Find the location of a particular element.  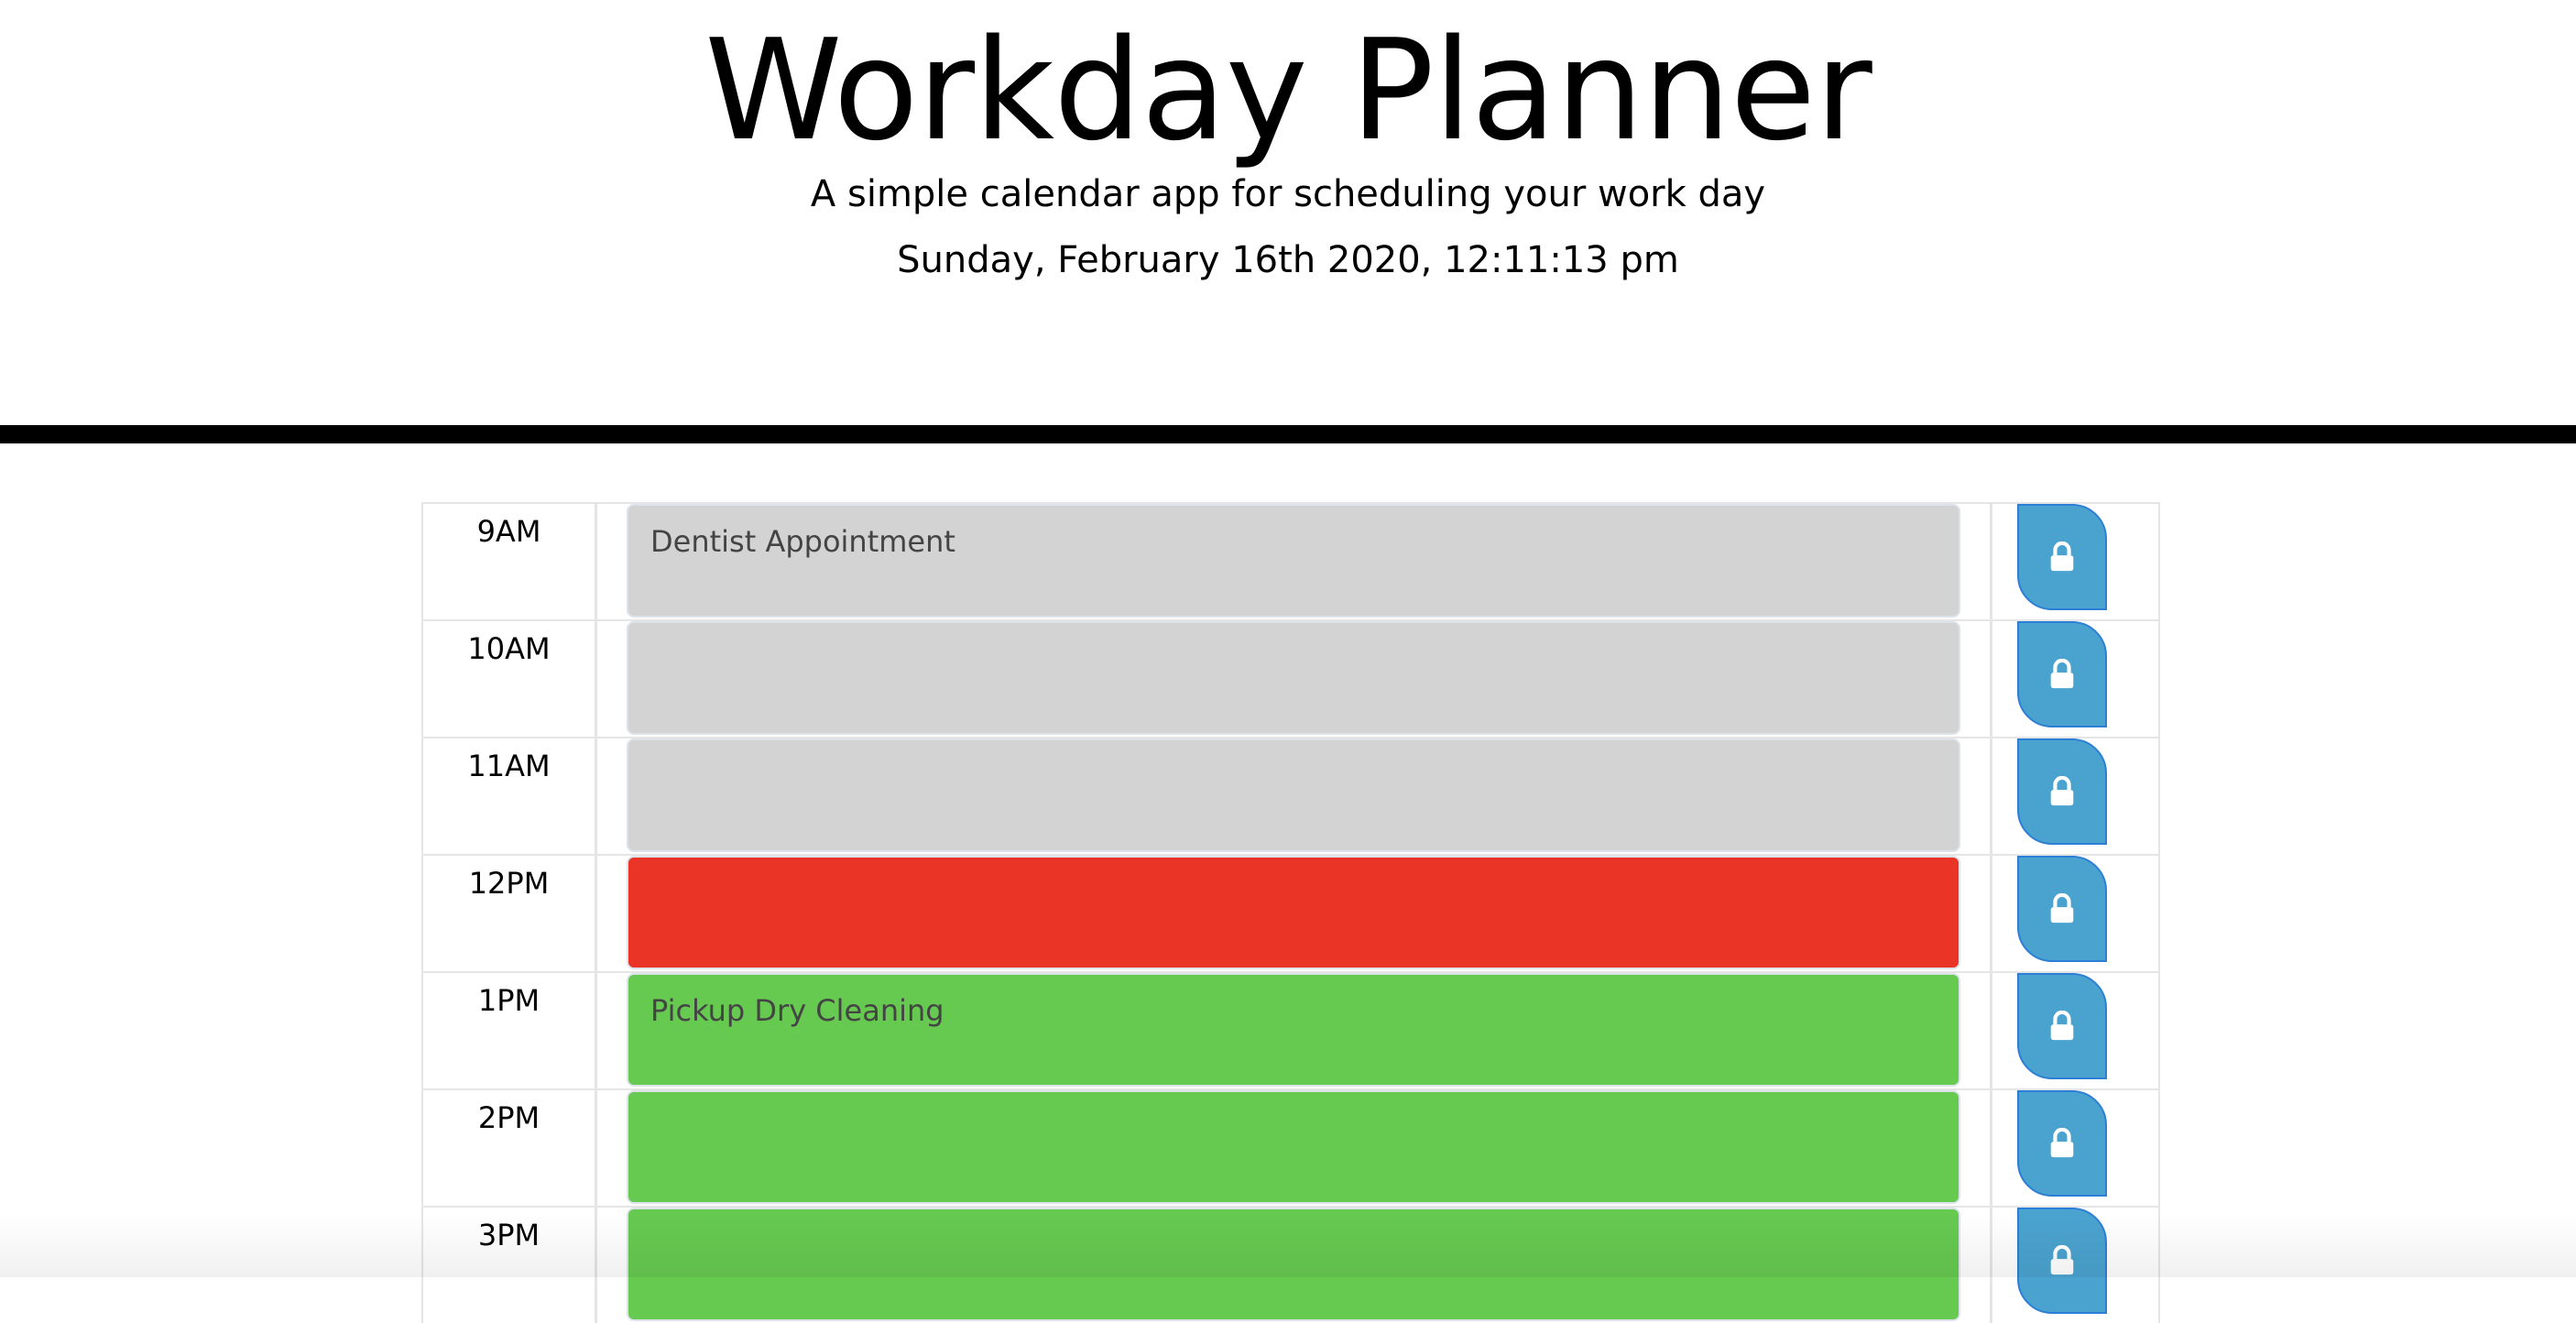

hour-label: 1PM is located at coordinates (510, 1030).